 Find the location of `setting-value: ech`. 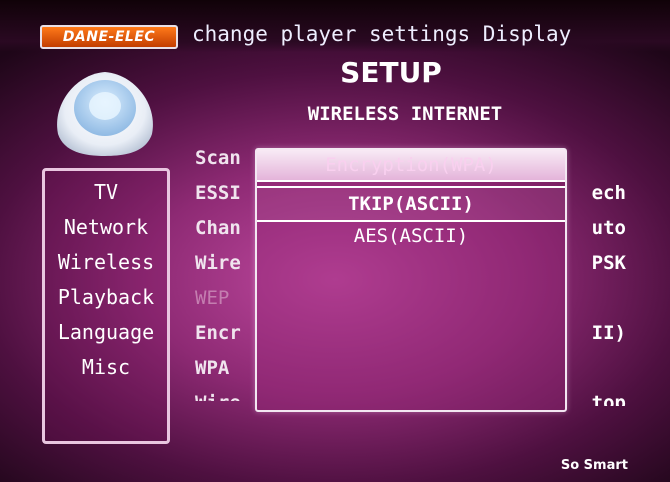

setting-value: ech is located at coordinates (608, 193).